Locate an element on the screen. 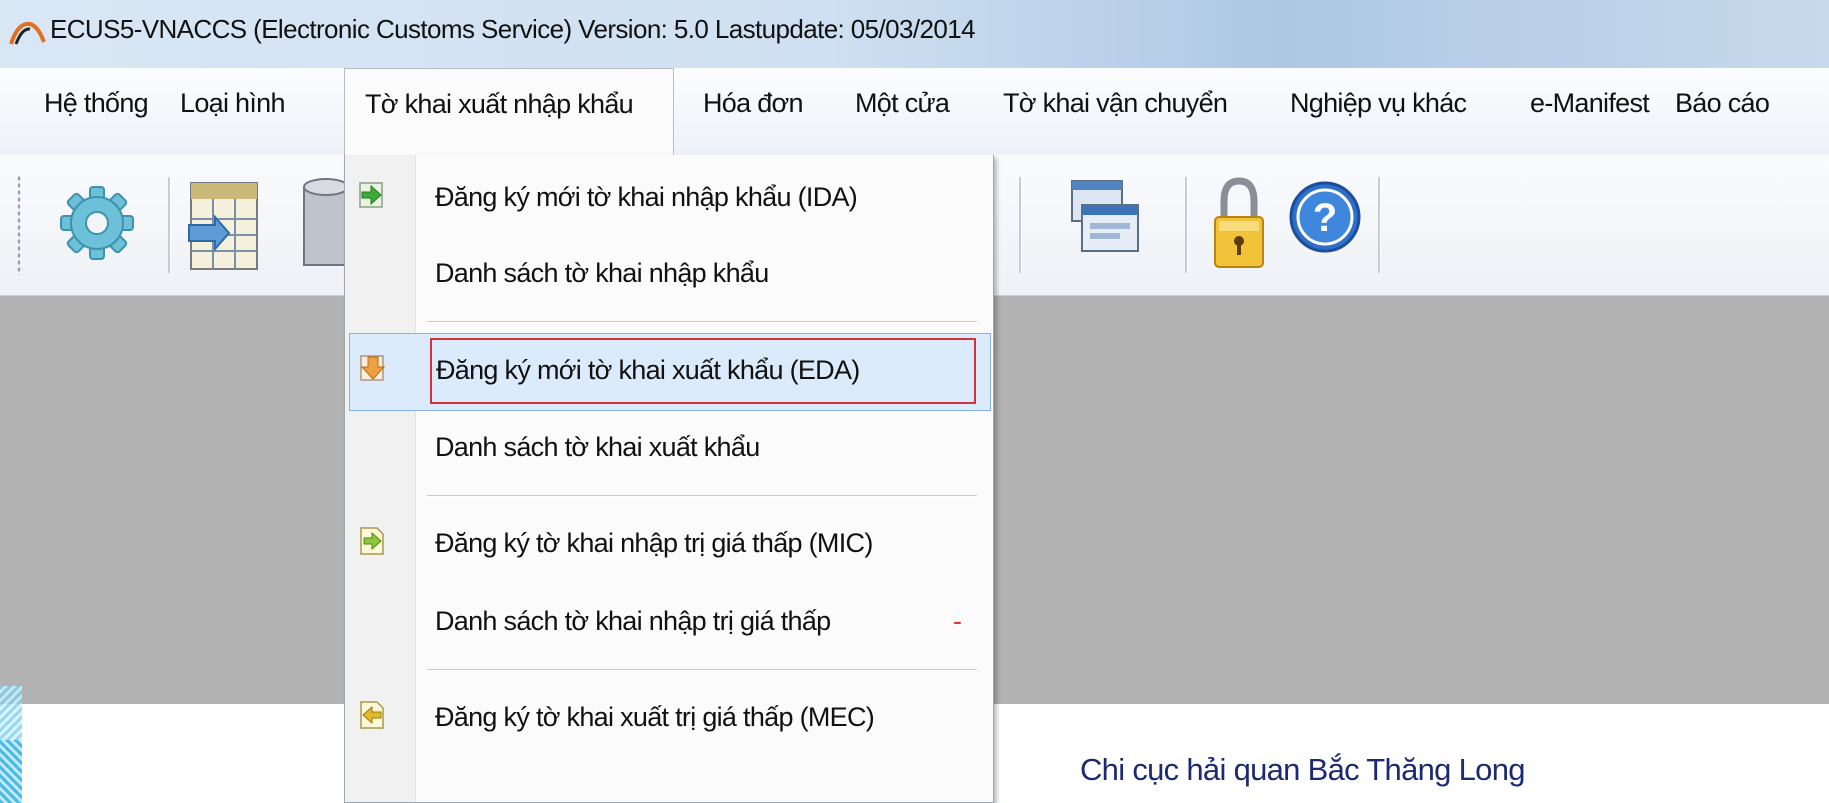 The width and height of the screenshot is (1829, 803). menu-to-khai-van-chuyen: Tờ khai vận chuyển is located at coordinates (1115, 103).